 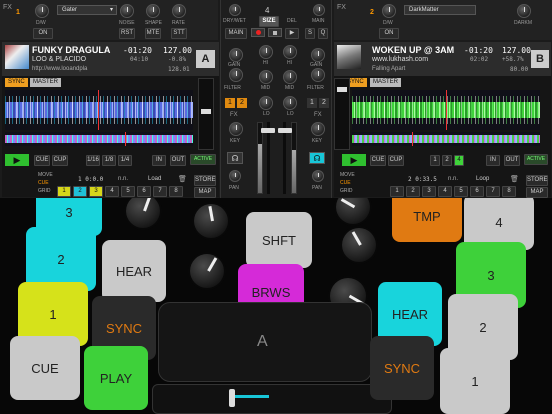 I want to click on stop-button, so click(x=275, y=32).